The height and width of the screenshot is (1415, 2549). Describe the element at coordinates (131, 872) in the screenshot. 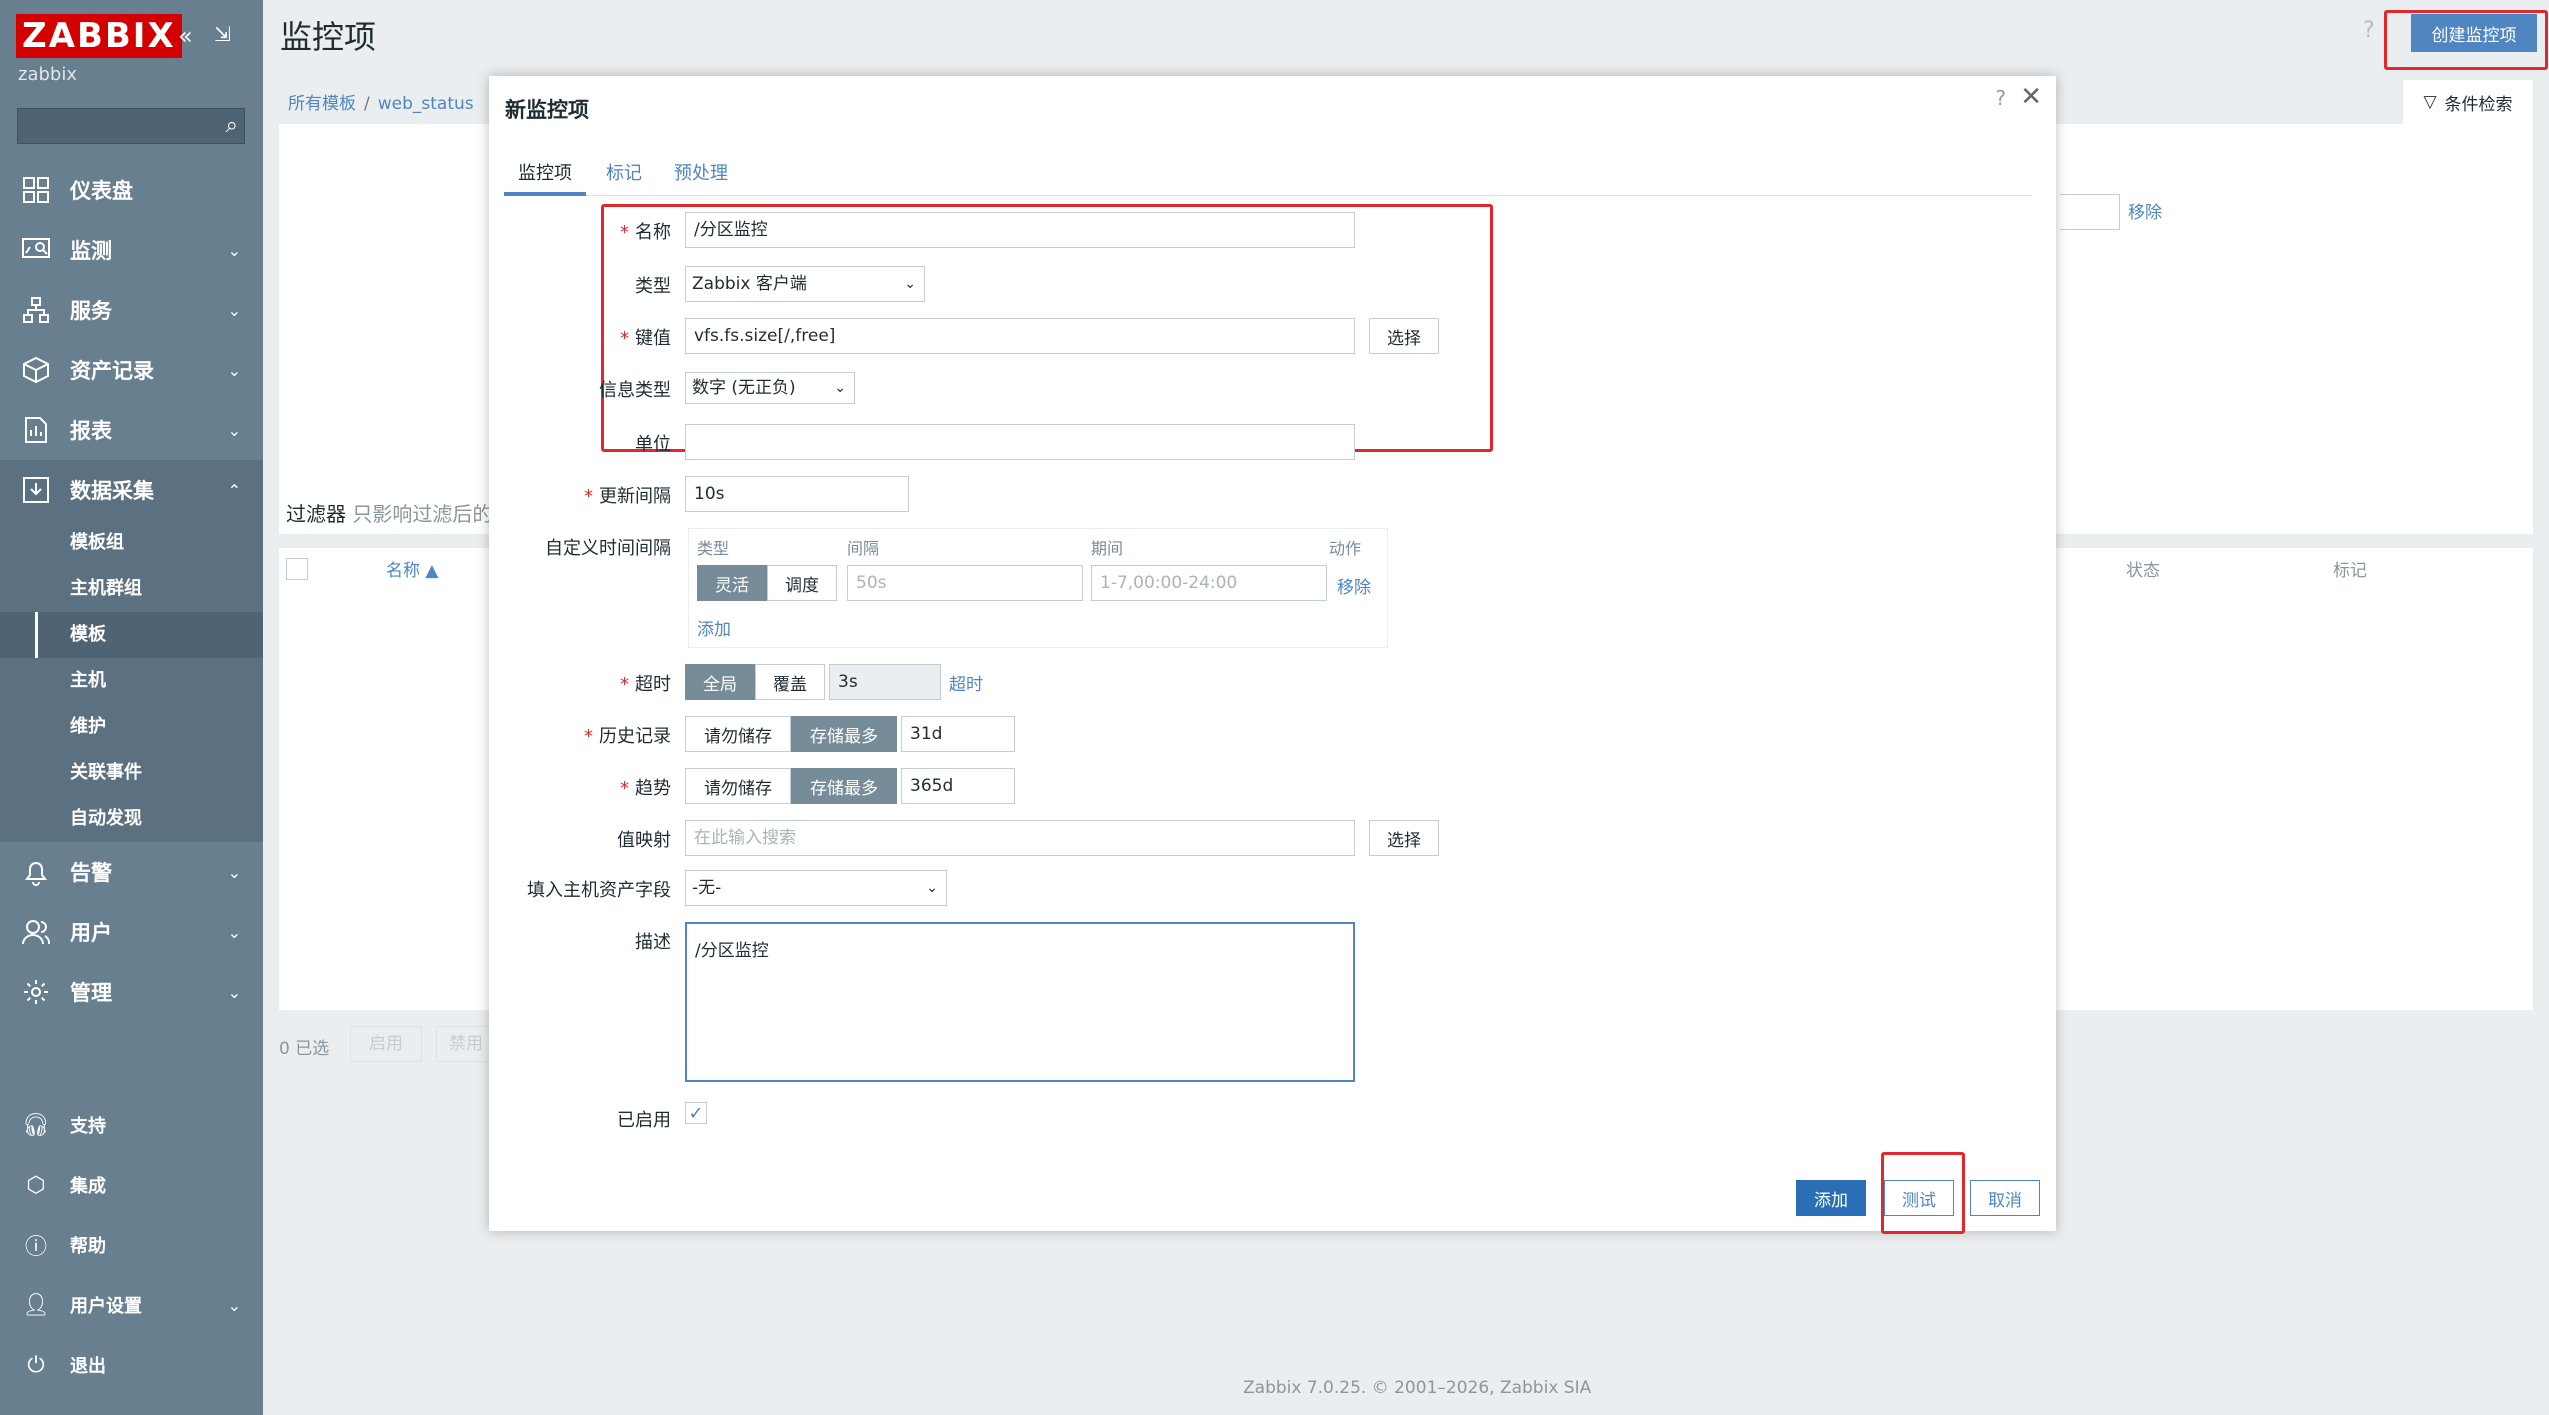

I see `menu-item-alerts: 告警 ⌄` at that location.